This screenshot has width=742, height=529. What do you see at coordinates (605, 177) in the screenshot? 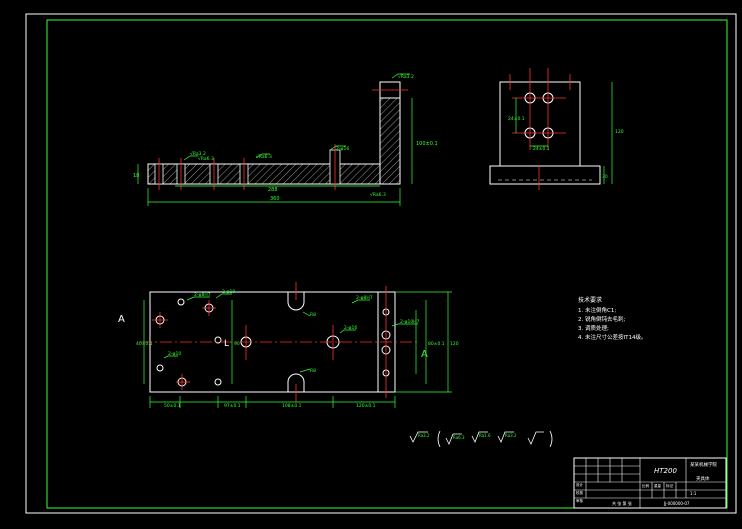
I see `side-dim-base: 30` at bounding box center [605, 177].